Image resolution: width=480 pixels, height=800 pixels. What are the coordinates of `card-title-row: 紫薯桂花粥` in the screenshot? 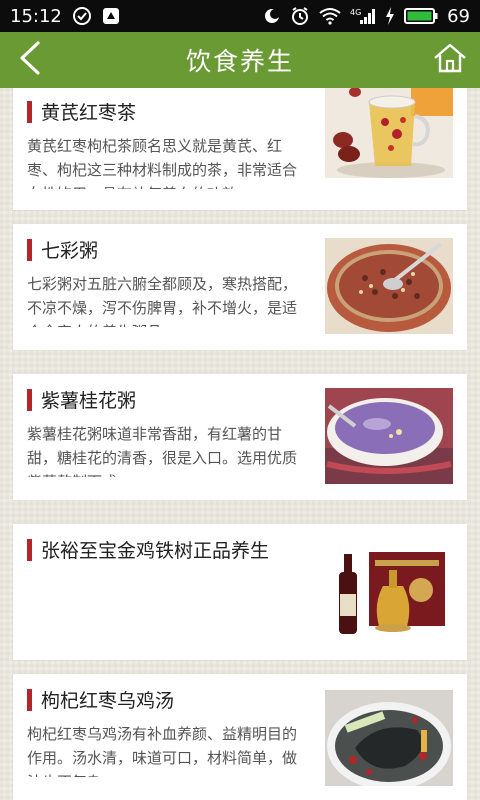 It's located at (81, 399).